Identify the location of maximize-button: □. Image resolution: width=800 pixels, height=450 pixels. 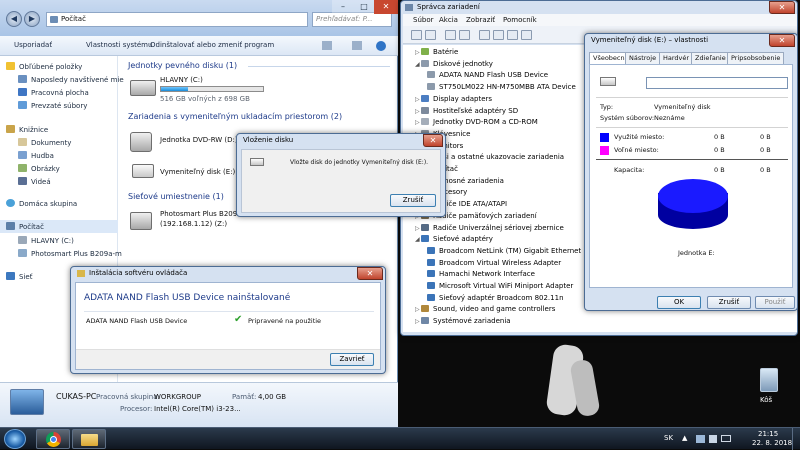
(364, 7).